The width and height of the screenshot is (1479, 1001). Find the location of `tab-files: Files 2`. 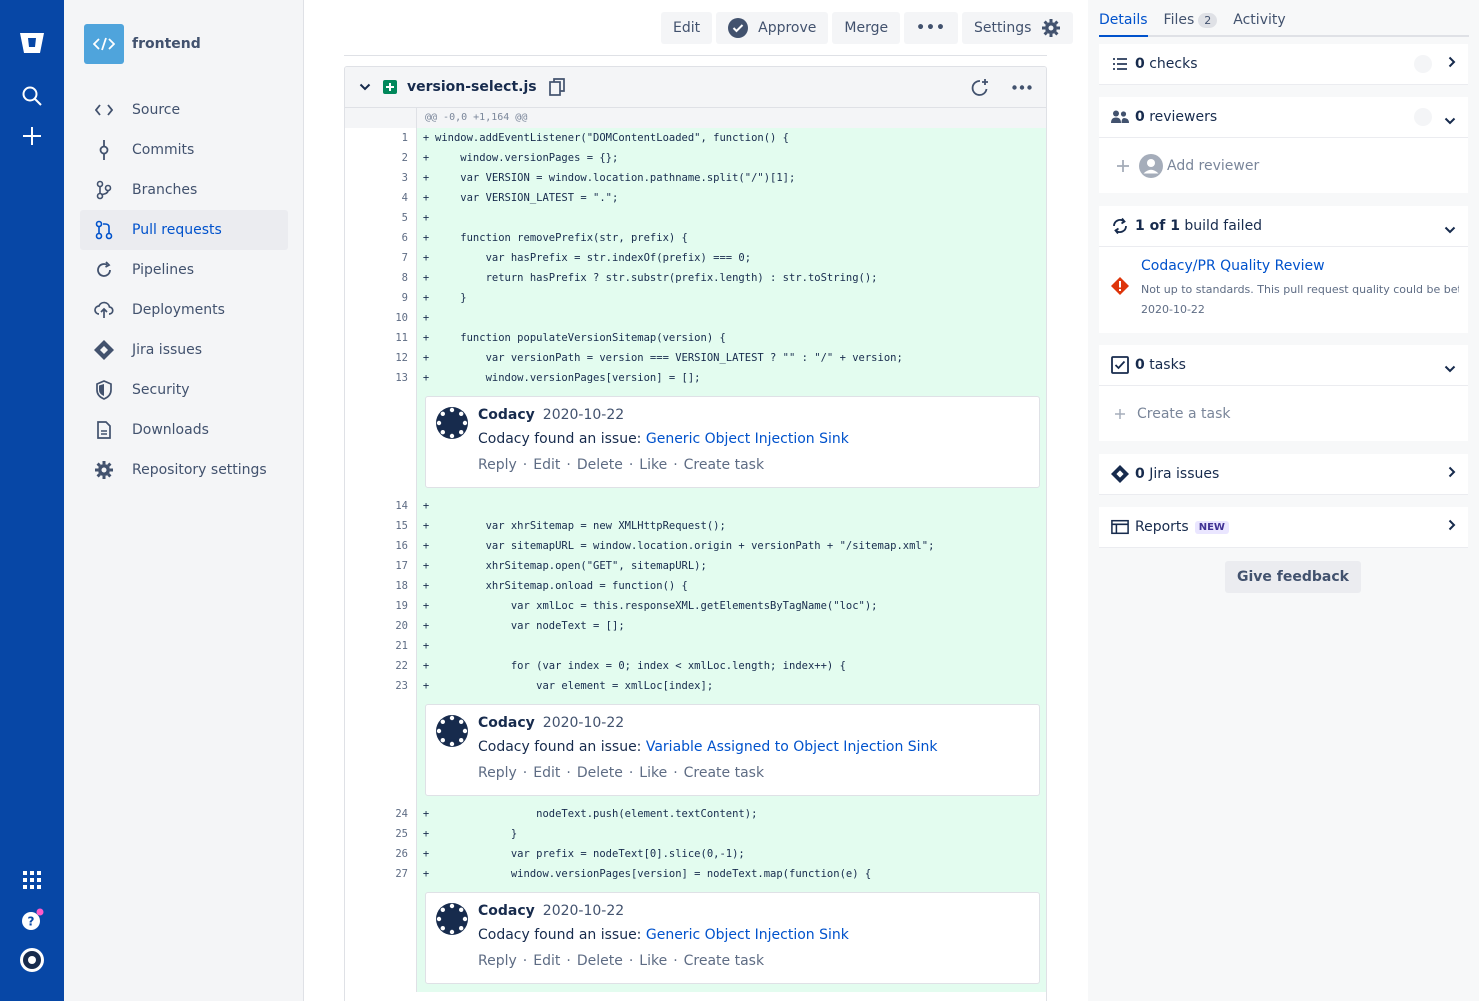

tab-files: Files 2 is located at coordinates (1191, 18).